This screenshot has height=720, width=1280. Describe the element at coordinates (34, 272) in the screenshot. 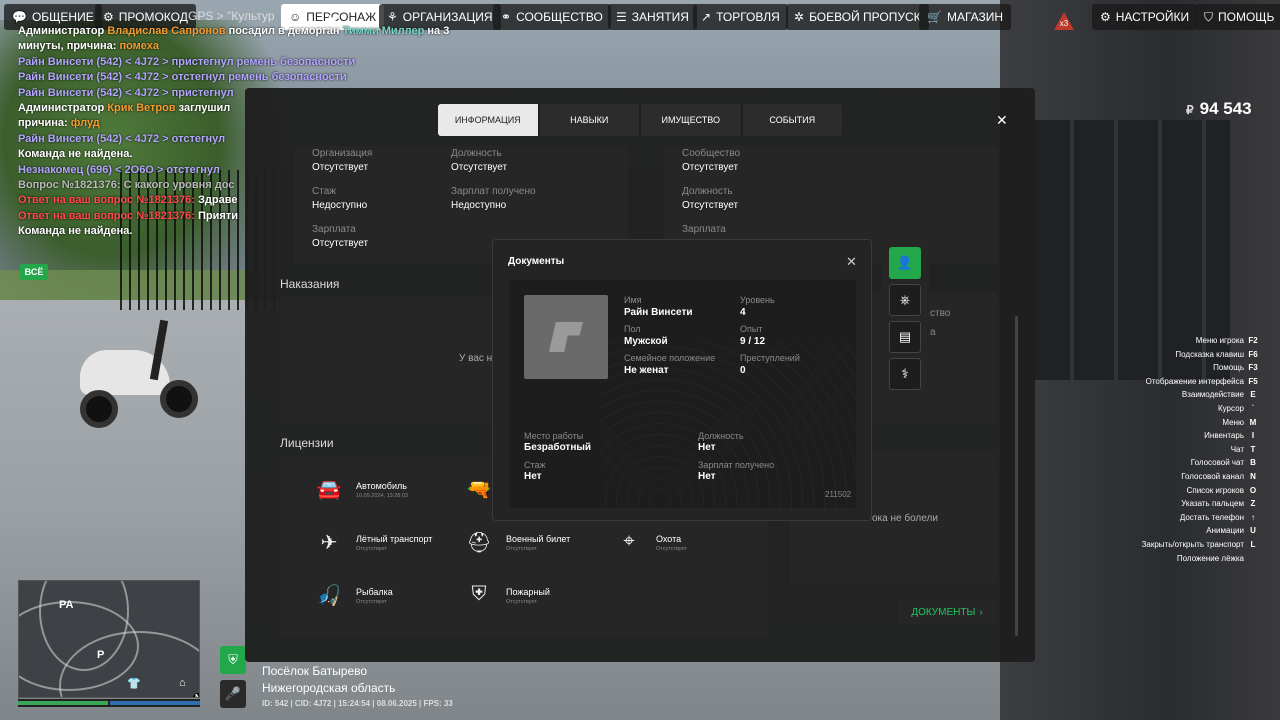

I see `chat-all-button: ВСЁ` at that location.